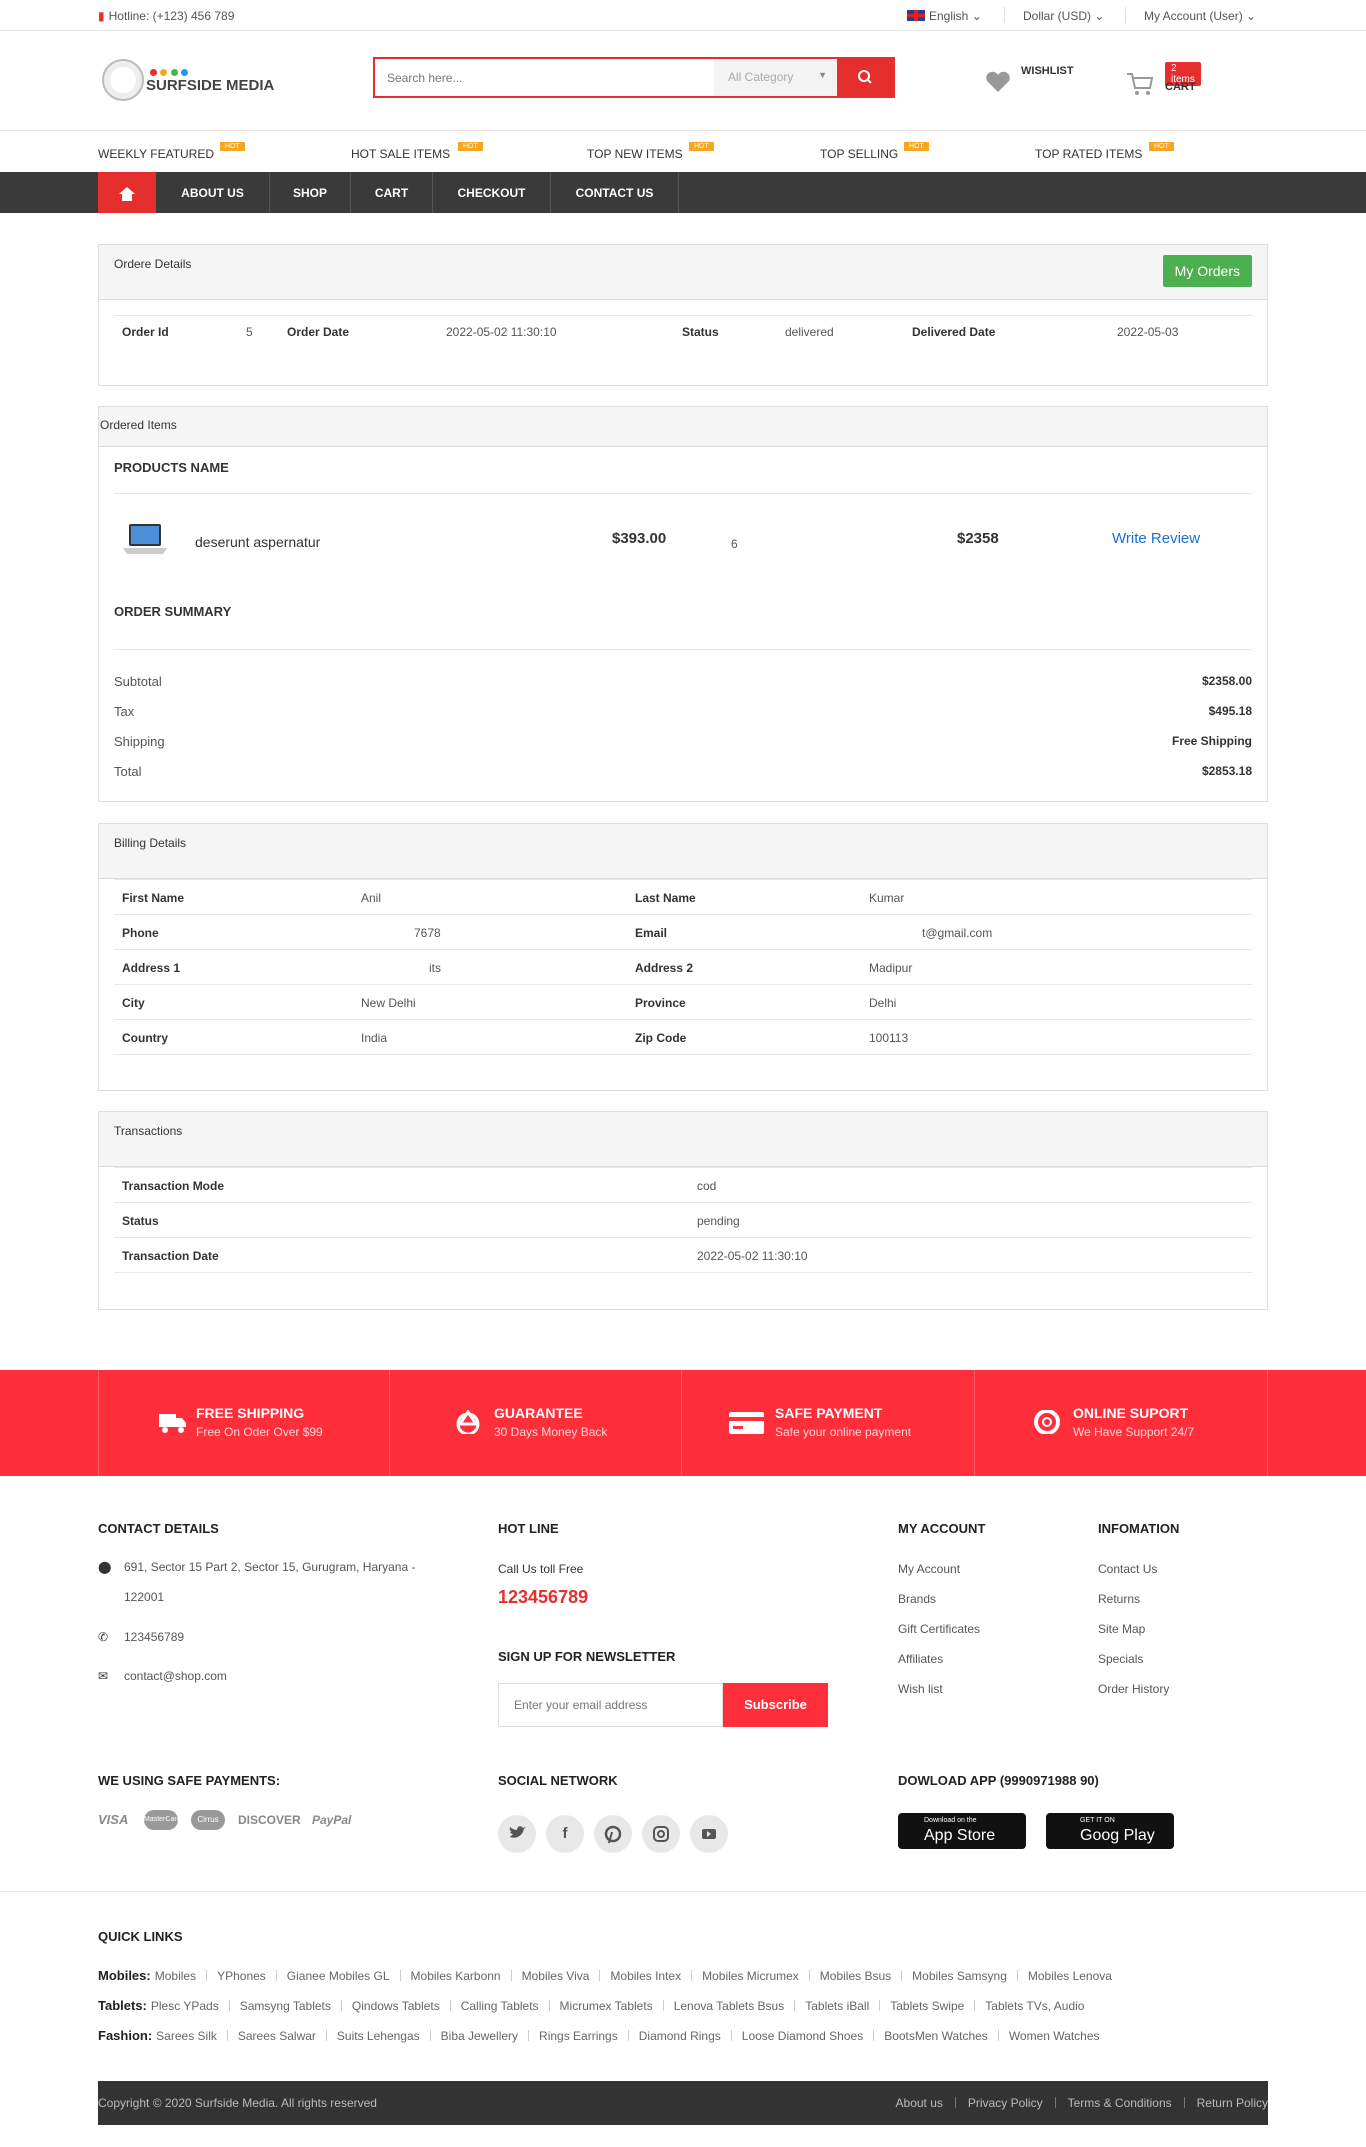  I want to click on quick-link: Mobiles Samsyng, so click(959, 1976).